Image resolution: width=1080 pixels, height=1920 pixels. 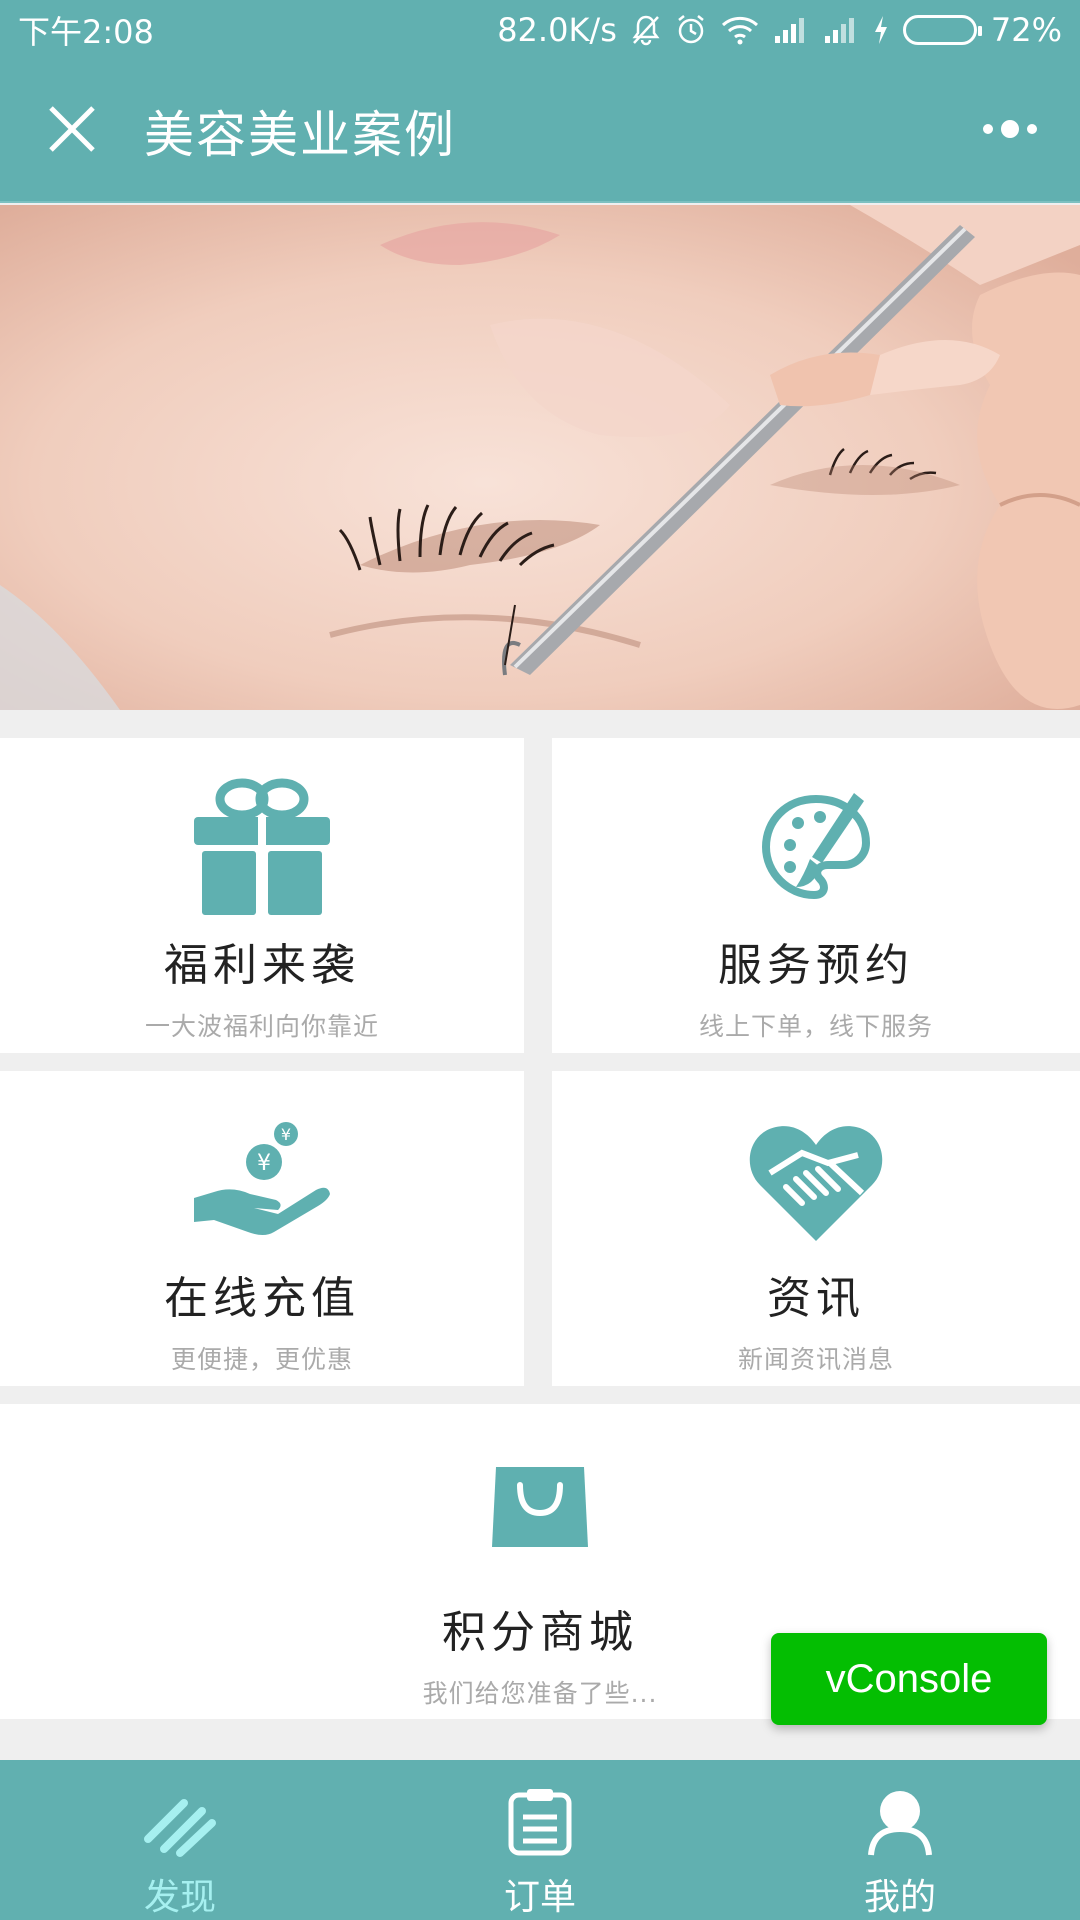 What do you see at coordinates (86, 32) in the screenshot?
I see `status-time: 下午2:08` at bounding box center [86, 32].